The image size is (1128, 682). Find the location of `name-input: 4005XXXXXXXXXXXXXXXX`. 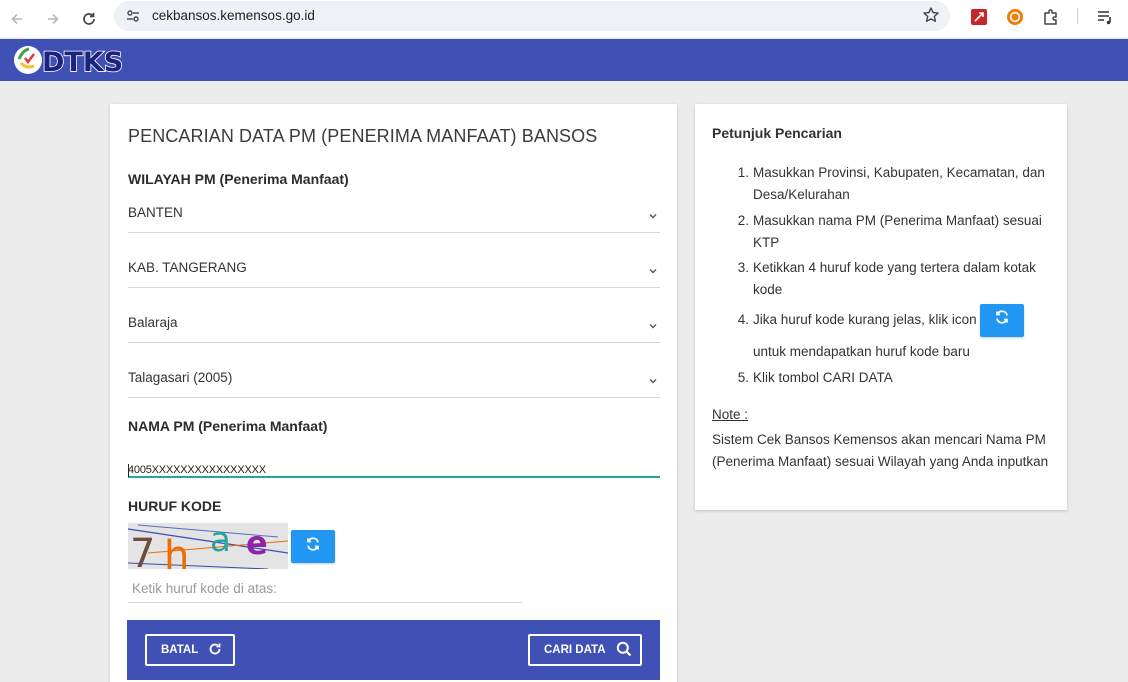

name-input: 4005XXXXXXXXXXXXXXXX is located at coordinates (394, 463).